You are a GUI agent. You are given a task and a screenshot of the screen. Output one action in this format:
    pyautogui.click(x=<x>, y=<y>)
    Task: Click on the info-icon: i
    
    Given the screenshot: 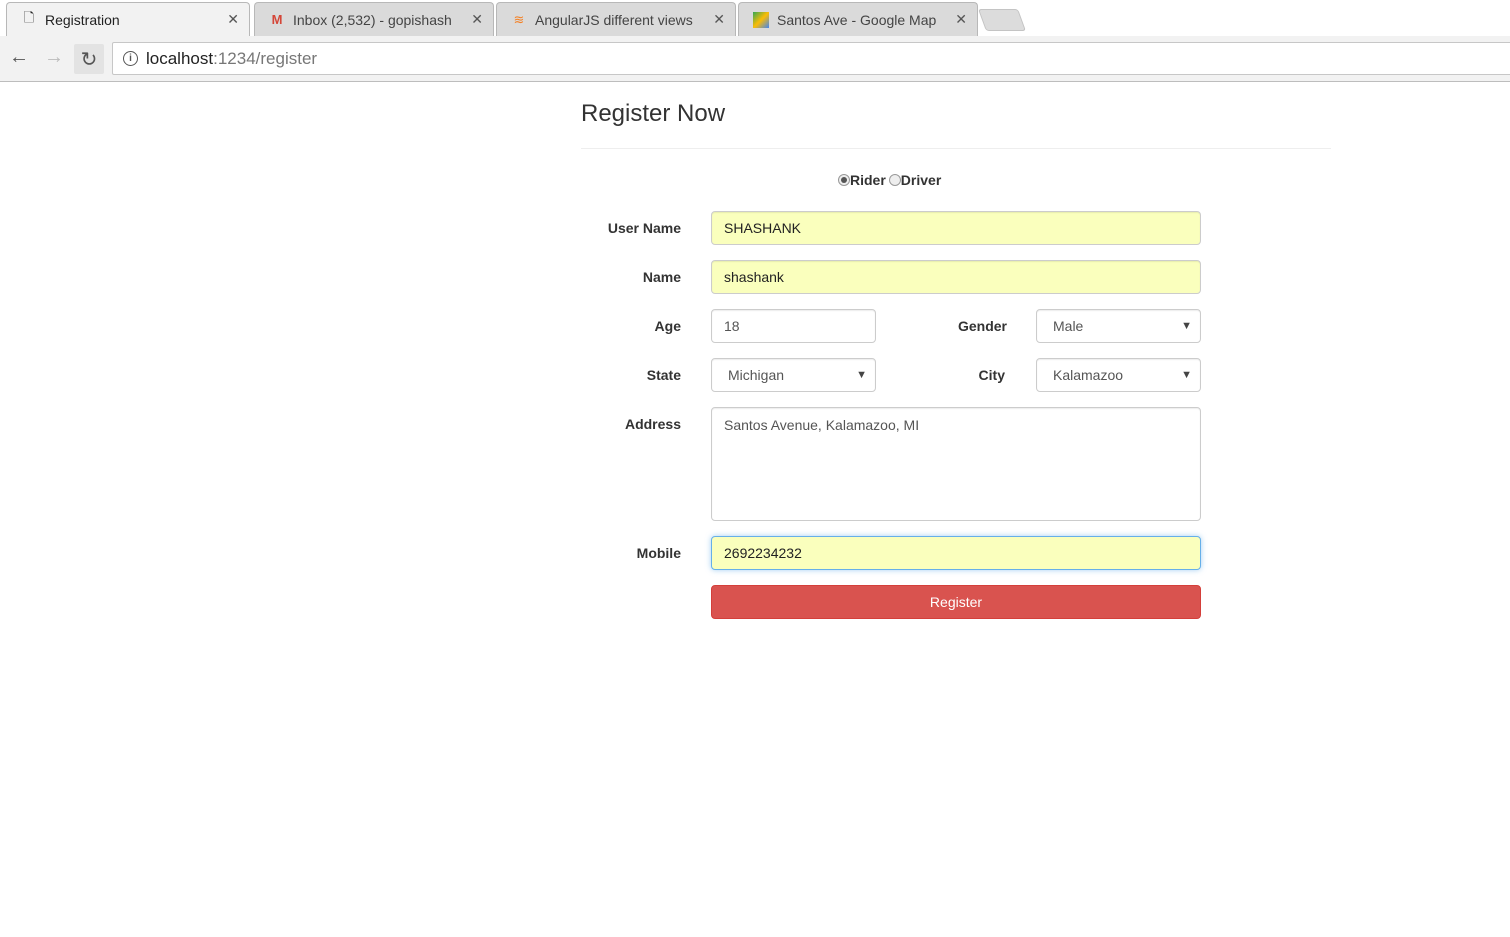 What is the action you would take?
    pyautogui.click(x=130, y=58)
    